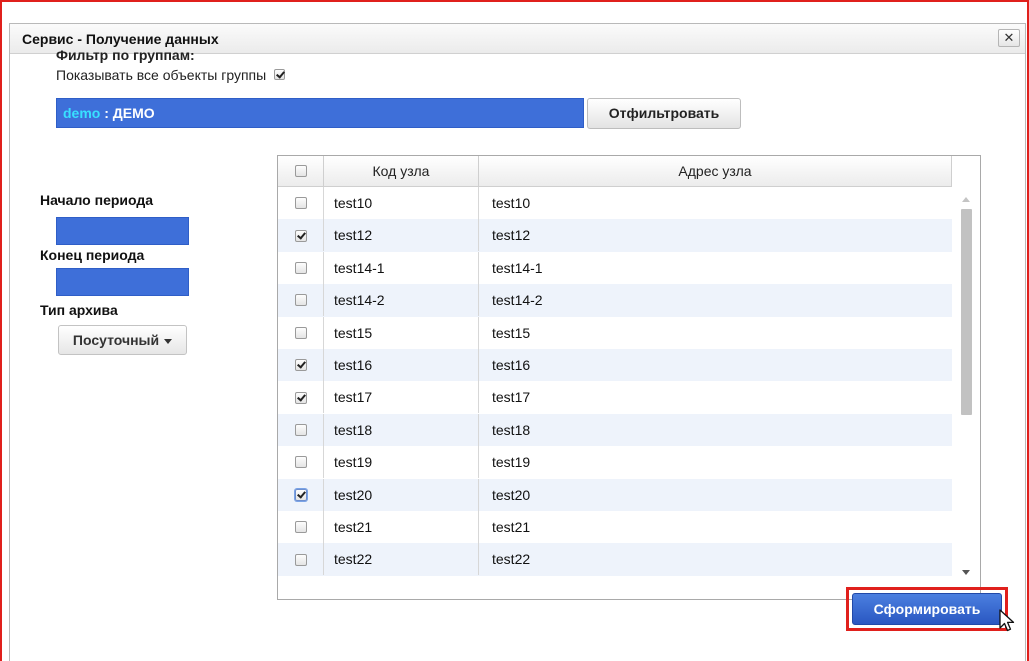  What do you see at coordinates (927, 609) in the screenshot?
I see `generate-button: Сформировать` at bounding box center [927, 609].